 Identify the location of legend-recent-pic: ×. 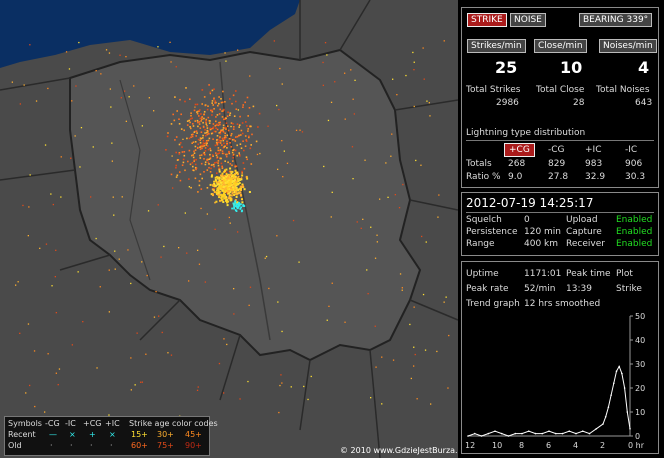
(112, 434).